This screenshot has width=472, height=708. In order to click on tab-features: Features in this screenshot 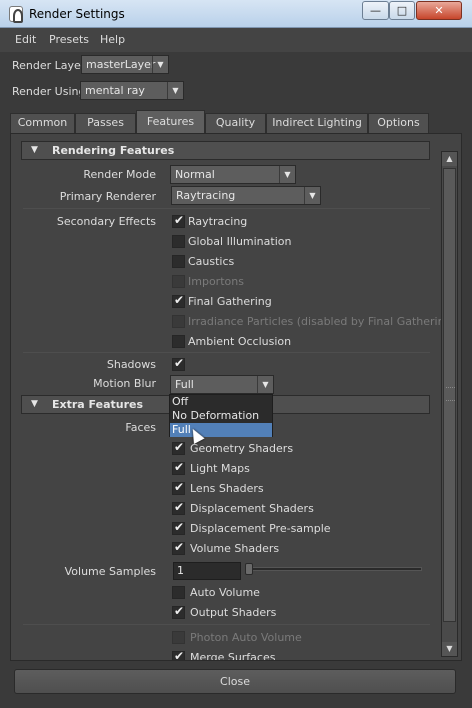, I will do `click(170, 121)`.